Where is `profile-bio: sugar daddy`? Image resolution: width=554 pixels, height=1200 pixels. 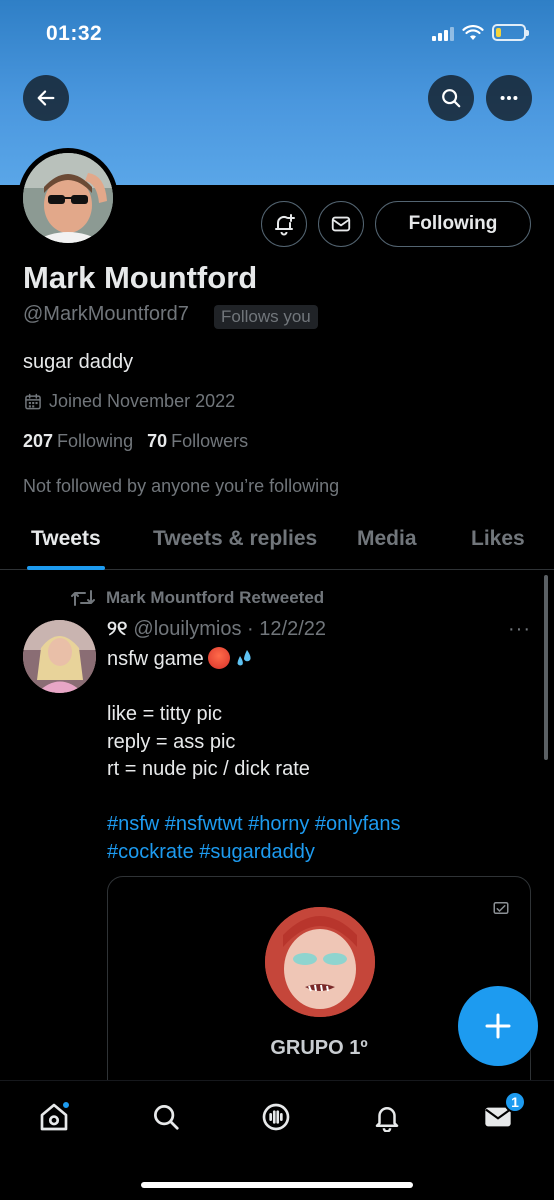 profile-bio: sugar daddy is located at coordinates (78, 362).